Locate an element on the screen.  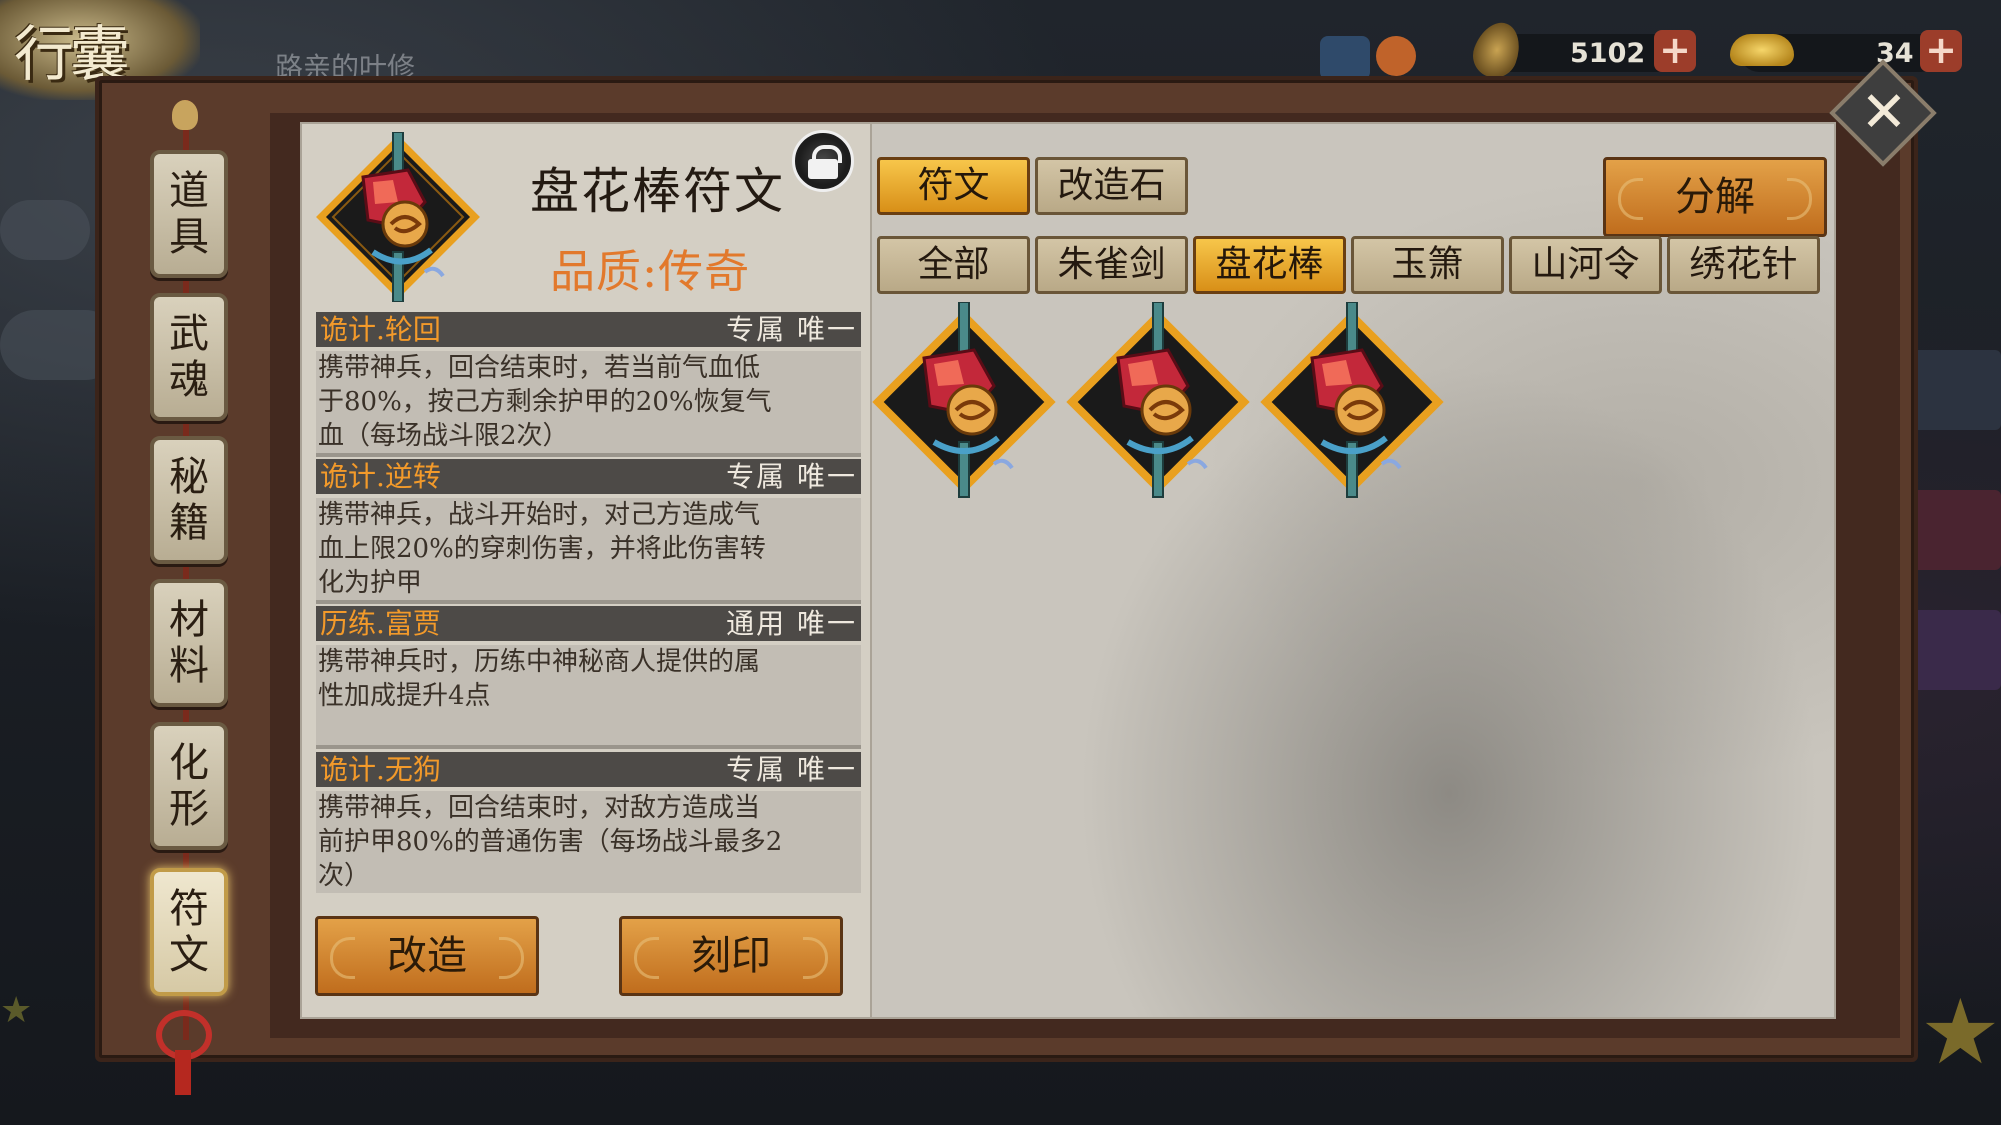
sidebar-item-label: 魂 is located at coordinates (189, 380).